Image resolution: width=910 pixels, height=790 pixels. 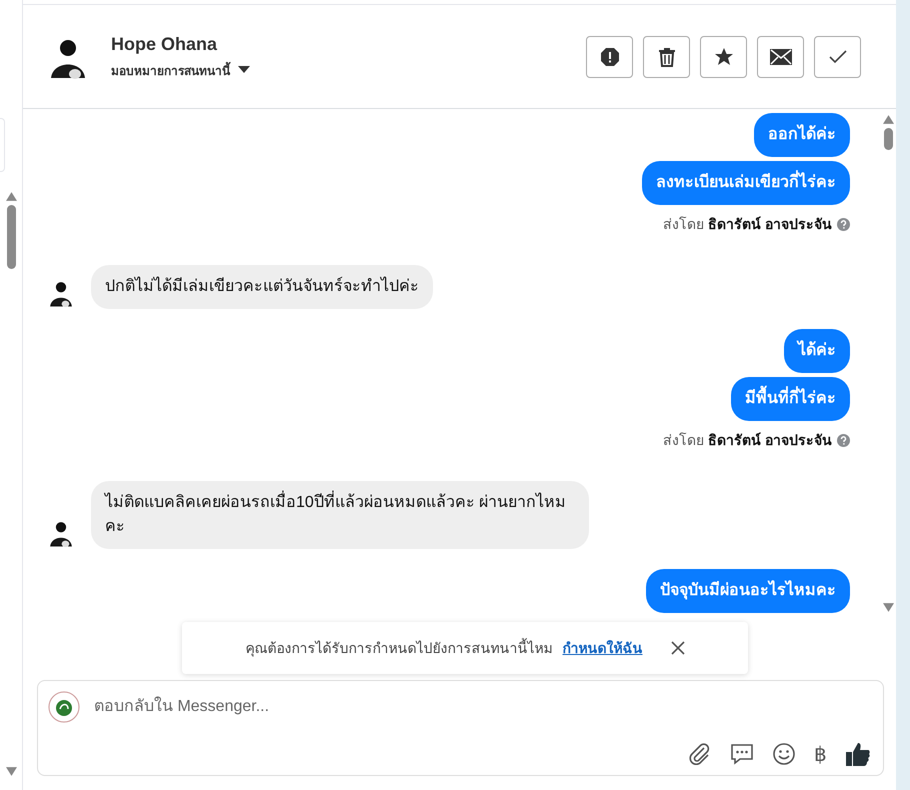 What do you see at coordinates (820, 754) in the screenshot?
I see `payment-button: ฿` at bounding box center [820, 754].